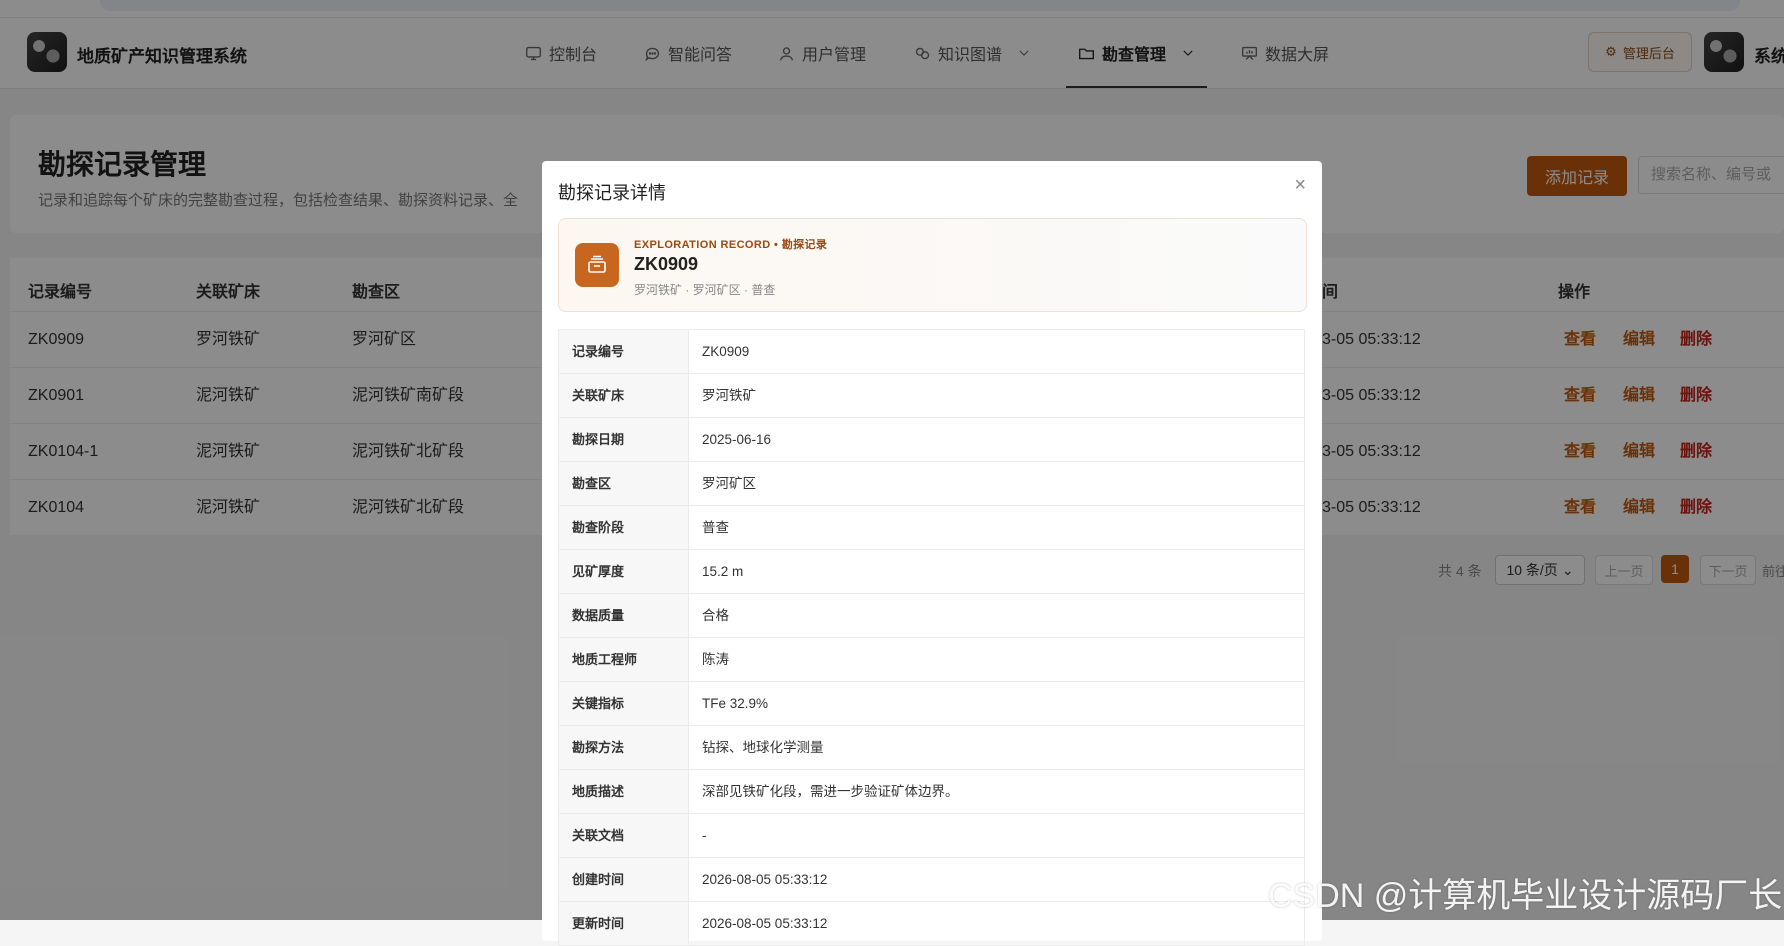  Describe the element at coordinates (624, 703) in the screenshot. I see `detail-label: 关键指标` at that location.